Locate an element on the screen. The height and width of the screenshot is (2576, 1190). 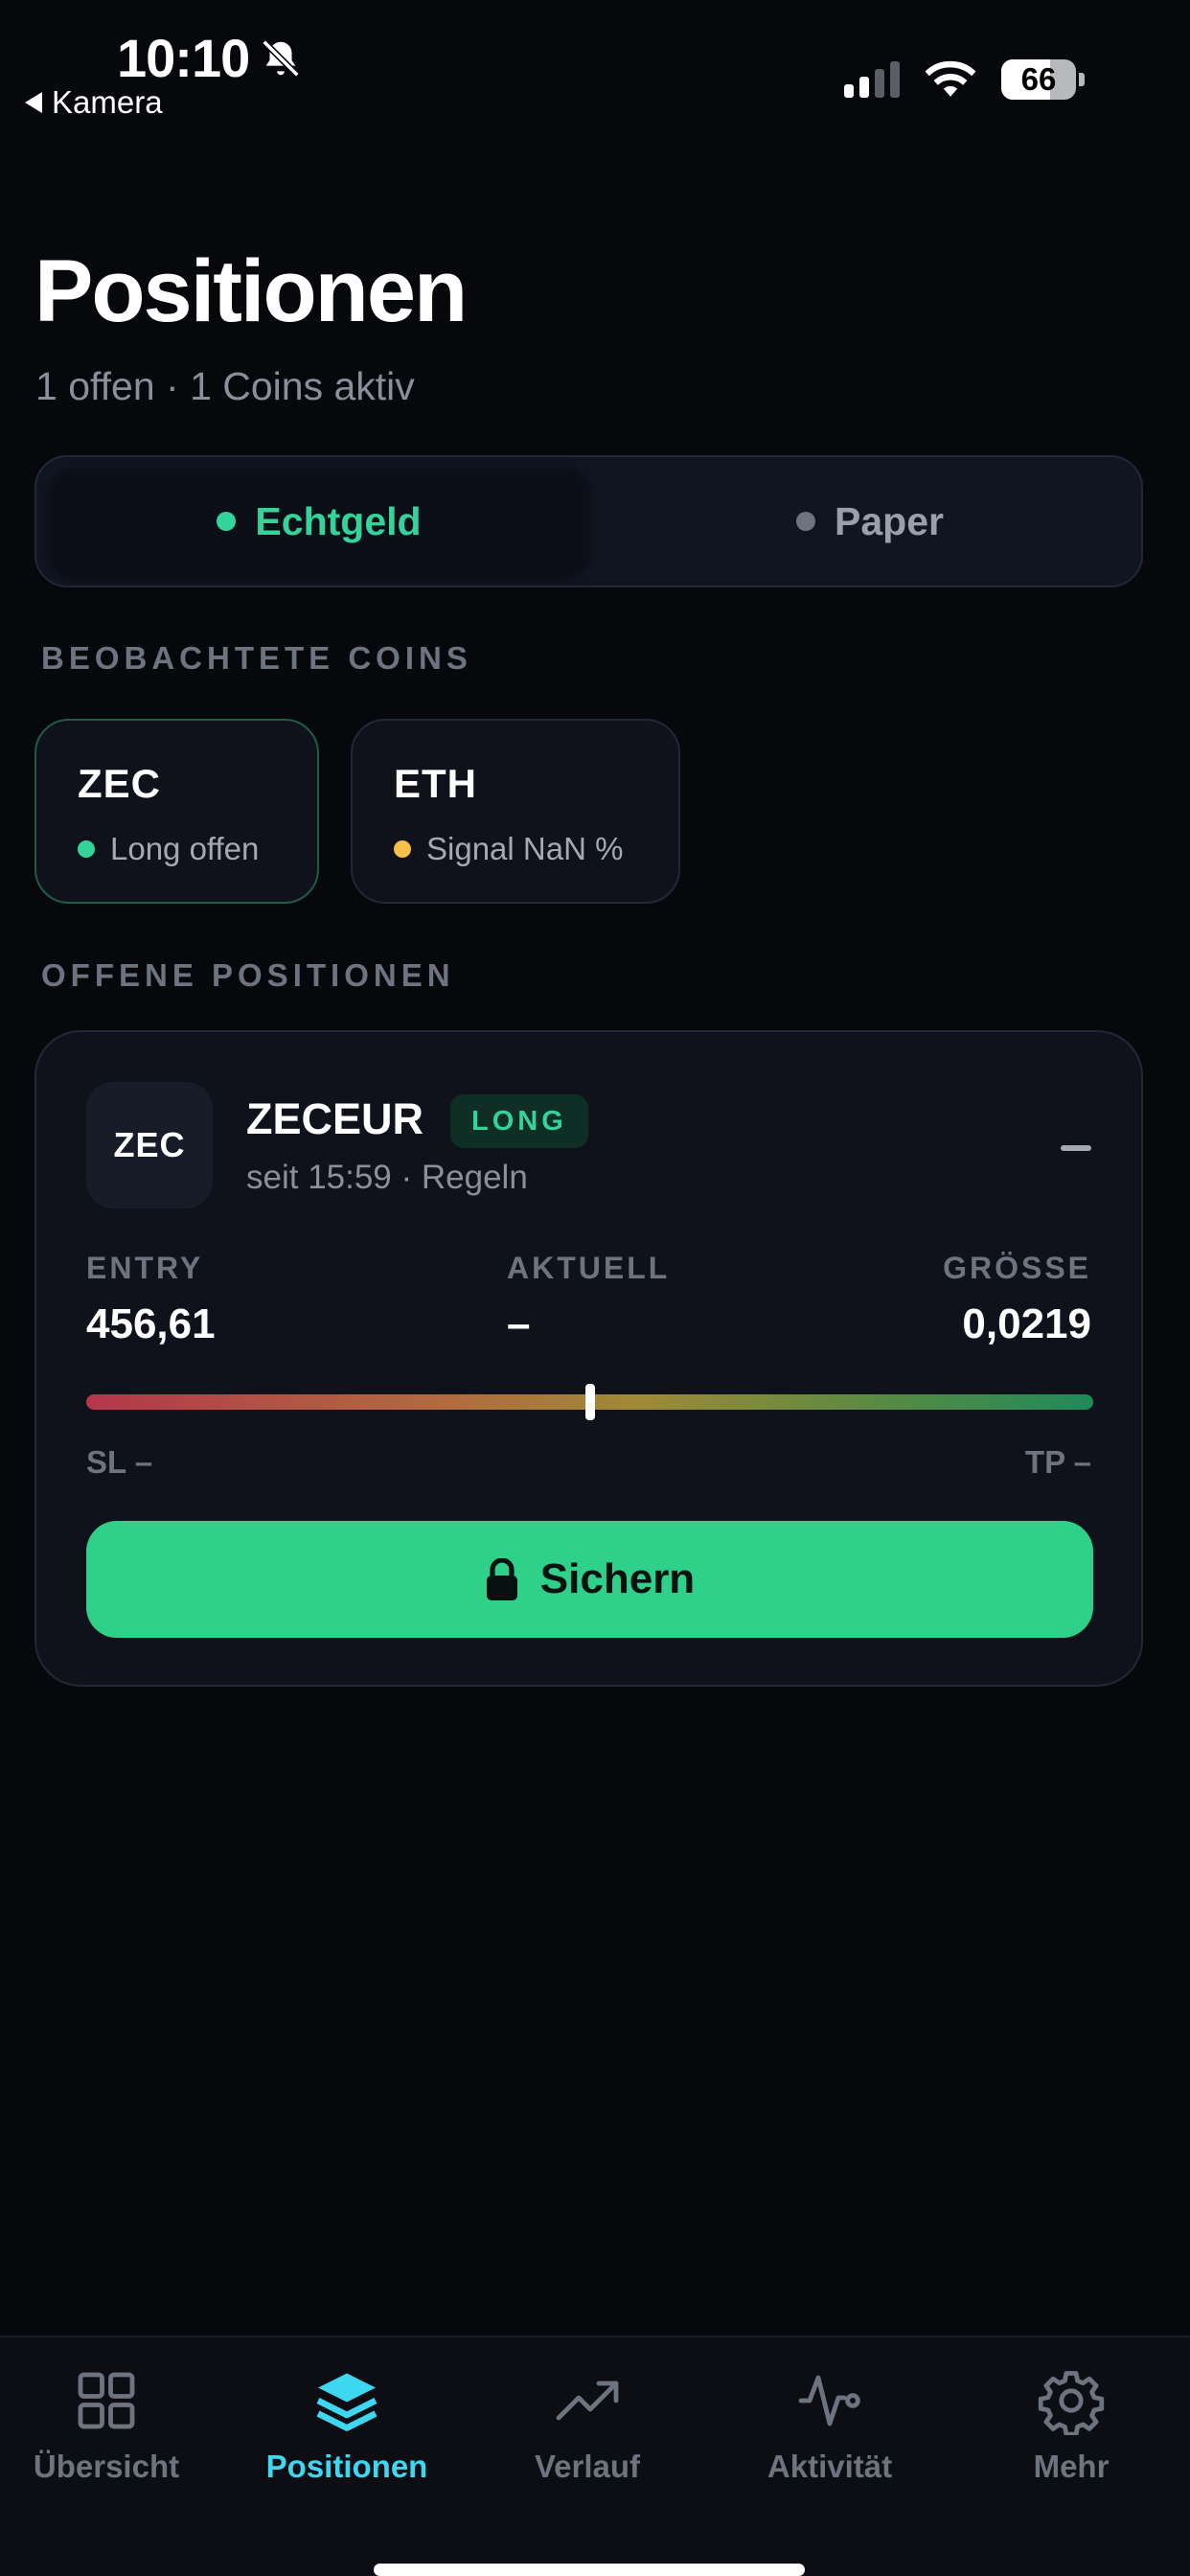
coin-symbol: ETH is located at coordinates (436, 783).